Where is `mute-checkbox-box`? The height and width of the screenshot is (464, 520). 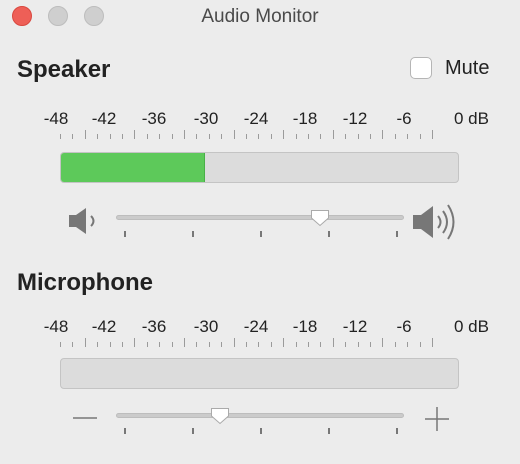
mute-checkbox-box is located at coordinates (421, 68).